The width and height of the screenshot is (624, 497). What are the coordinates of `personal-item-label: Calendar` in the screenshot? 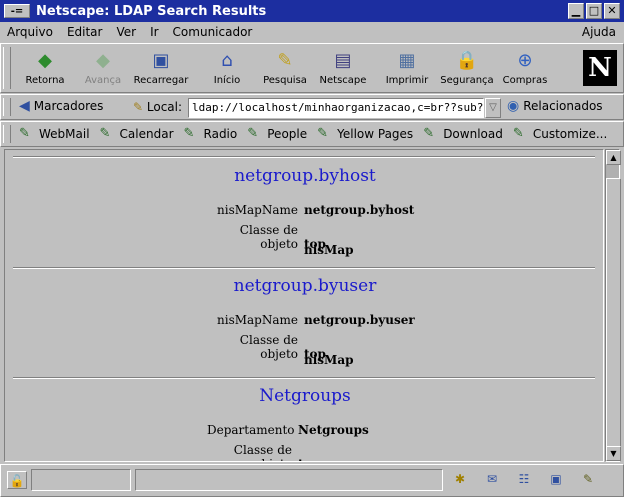 It's located at (146, 134).